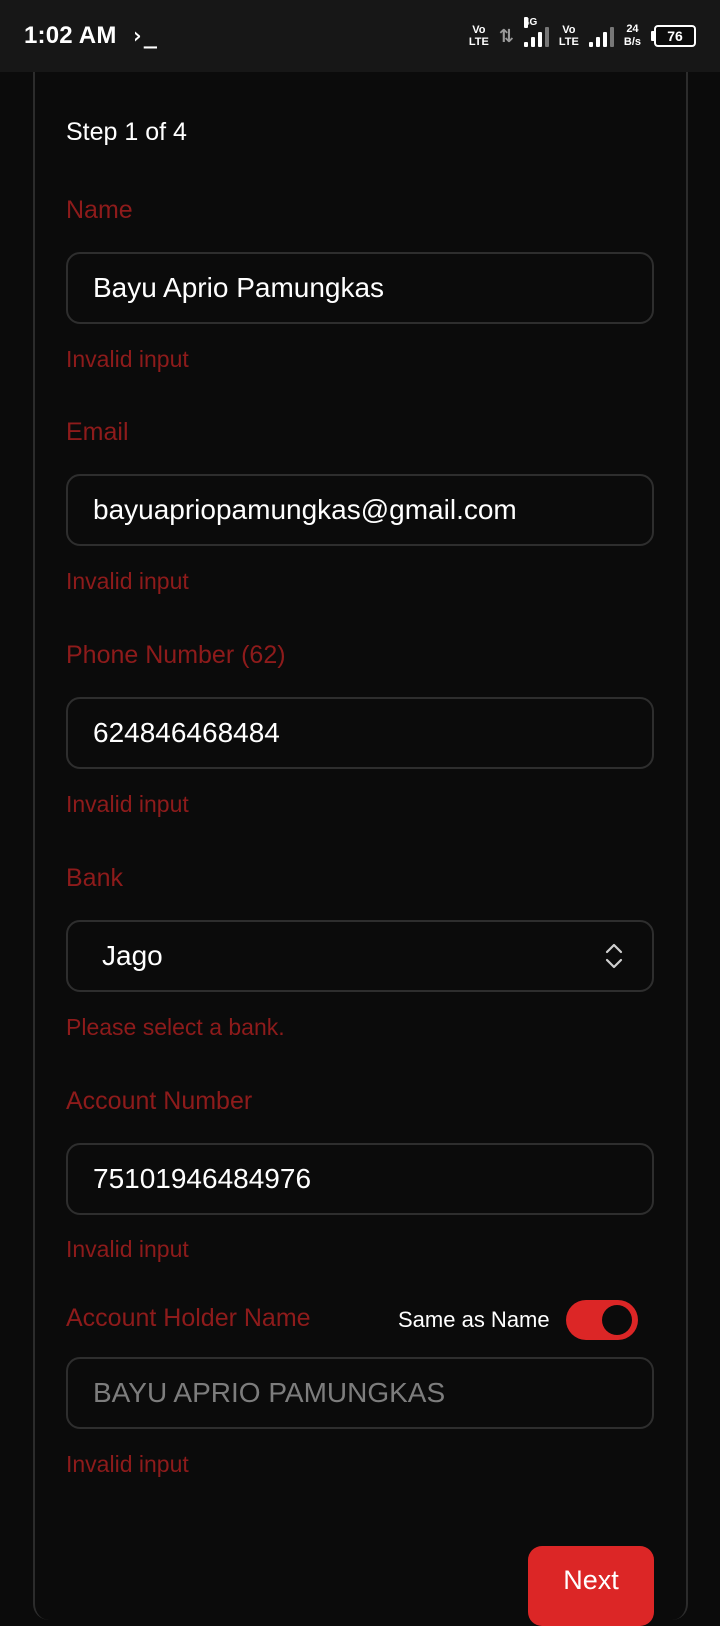 The height and width of the screenshot is (1626, 720). I want to click on same-as-name-row: Same as Name, so click(518, 1320).